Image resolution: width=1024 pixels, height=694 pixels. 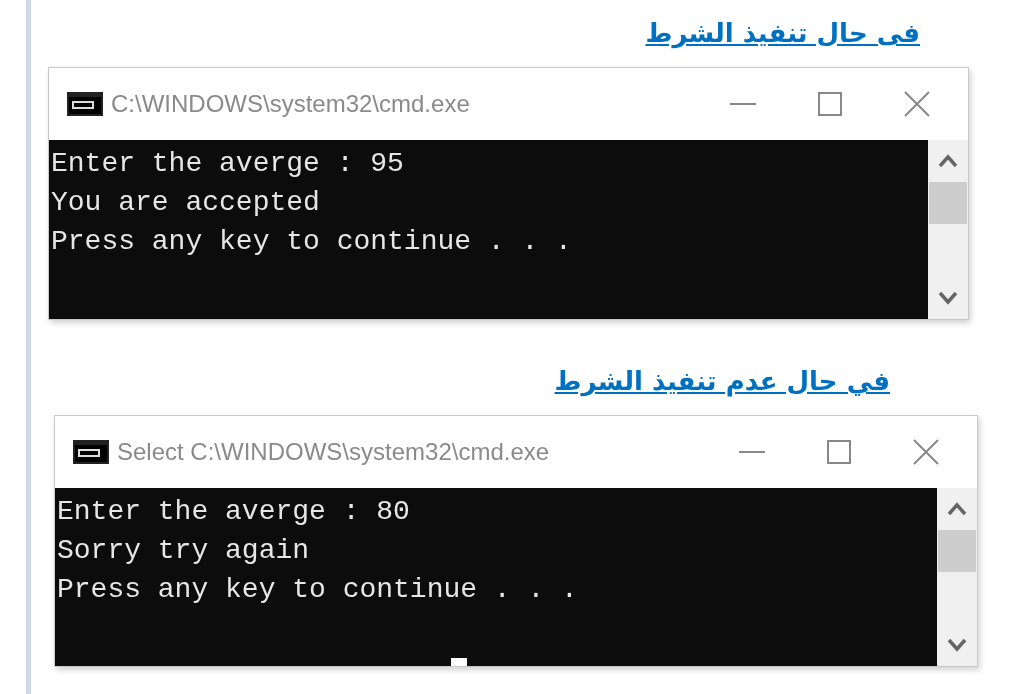 What do you see at coordinates (290, 104) in the screenshot?
I see `window-title: C:\WINDOWS\system32\cmd.exe` at bounding box center [290, 104].